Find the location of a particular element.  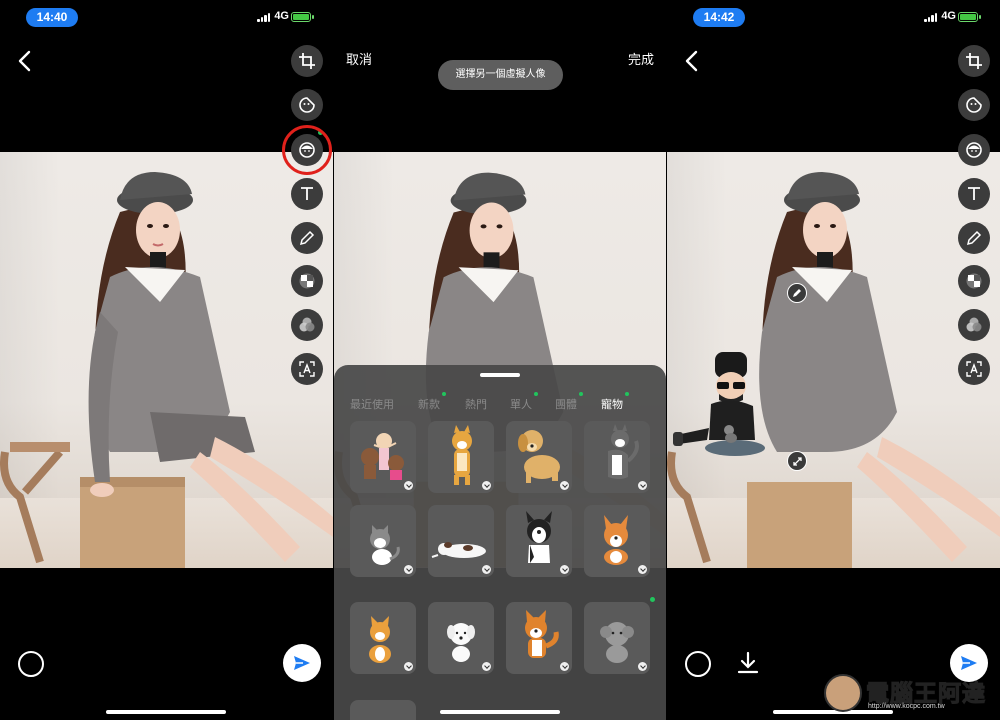

tab-single: 單人 is located at coordinates (521, 404).